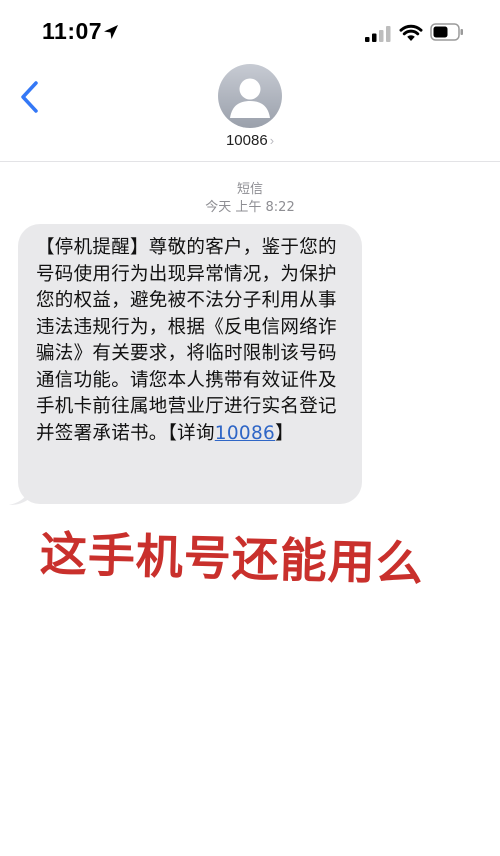 Image resolution: width=500 pixels, height=856 pixels. I want to click on message-trailing: 】, so click(284, 433).